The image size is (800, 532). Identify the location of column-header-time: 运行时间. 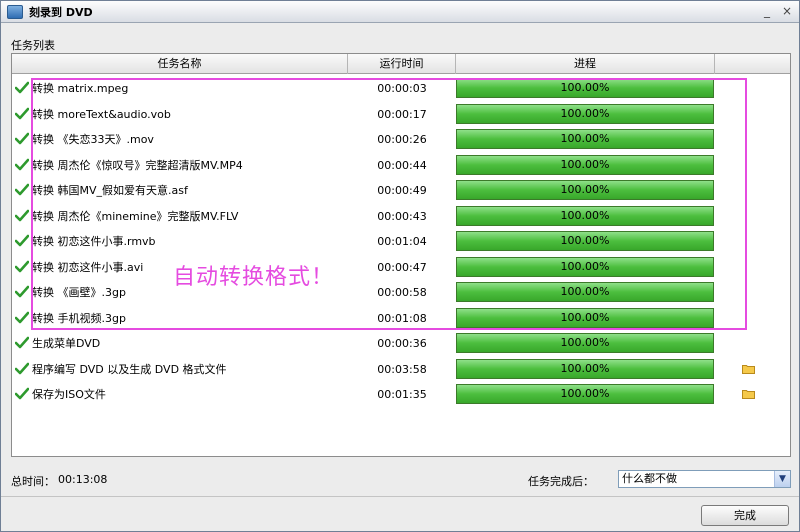
(402, 64).